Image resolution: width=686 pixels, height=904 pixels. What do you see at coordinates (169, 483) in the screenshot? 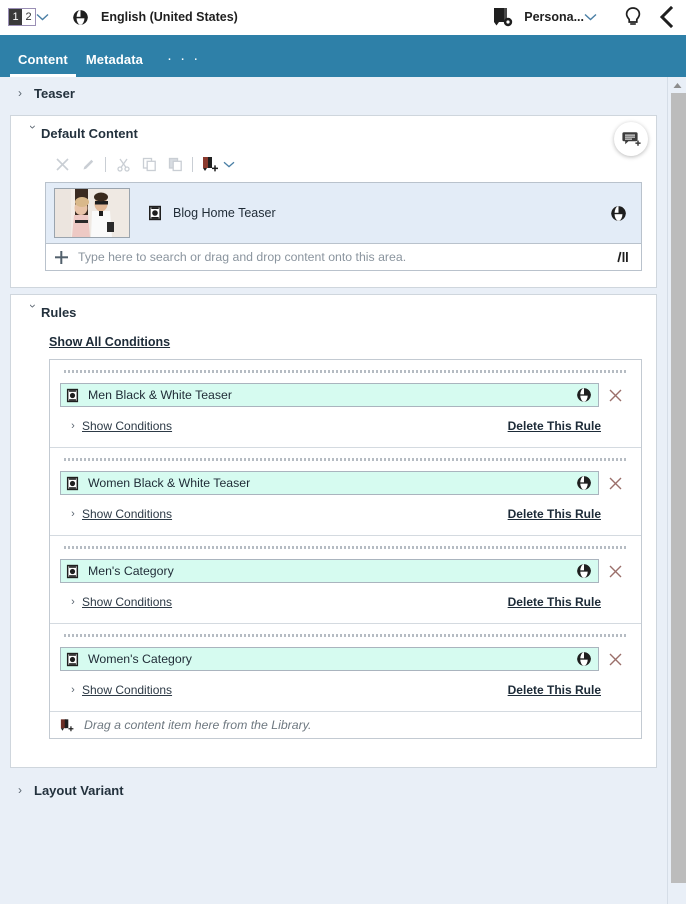
I see `rule-content-name: Women Black & White Teaser` at bounding box center [169, 483].